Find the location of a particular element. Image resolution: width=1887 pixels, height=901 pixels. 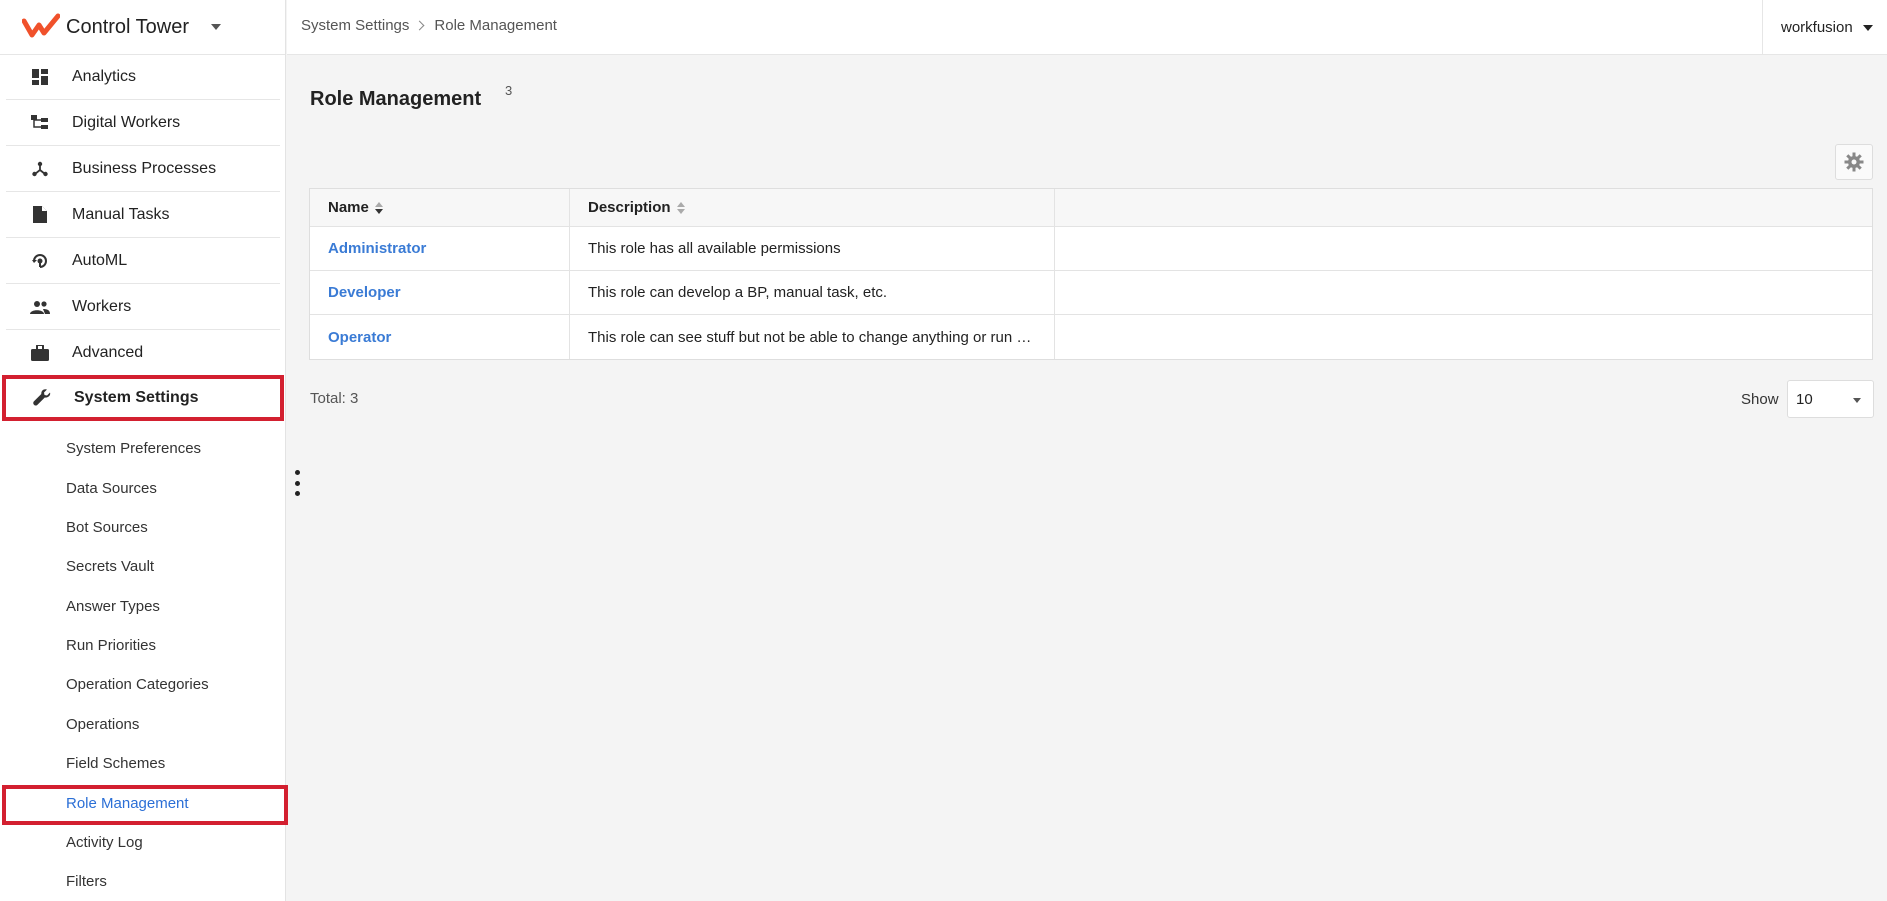

column-header-empty is located at coordinates (1463, 207).